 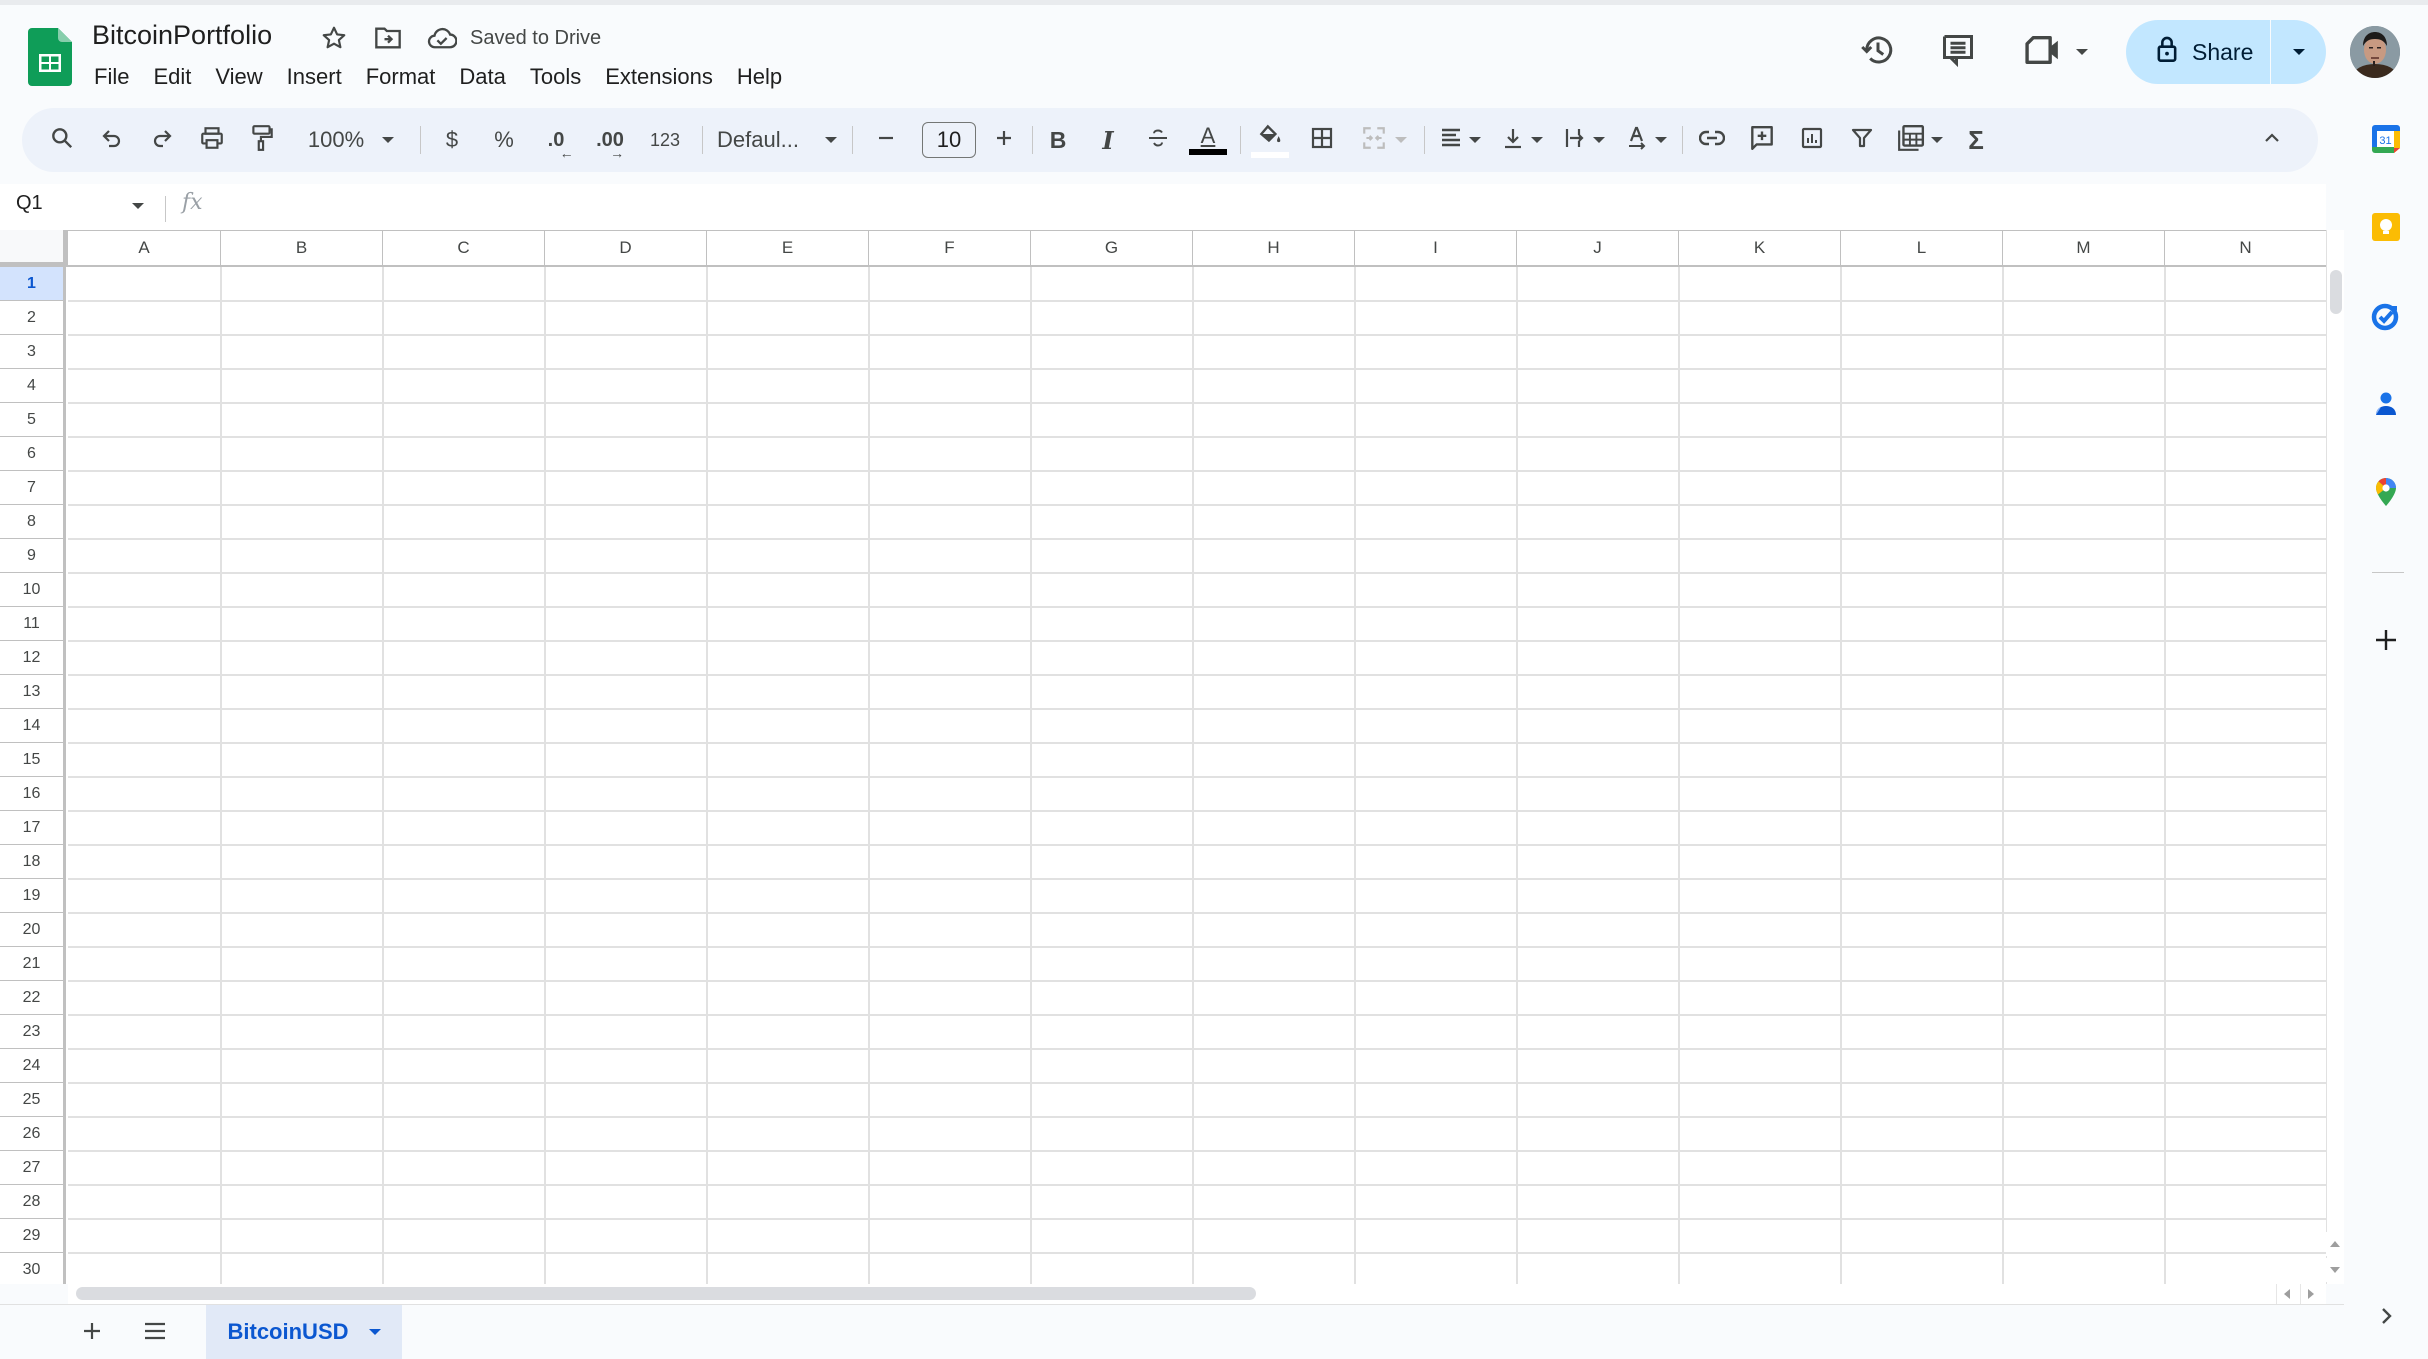 I want to click on insert-link-button, so click(x=1712, y=140).